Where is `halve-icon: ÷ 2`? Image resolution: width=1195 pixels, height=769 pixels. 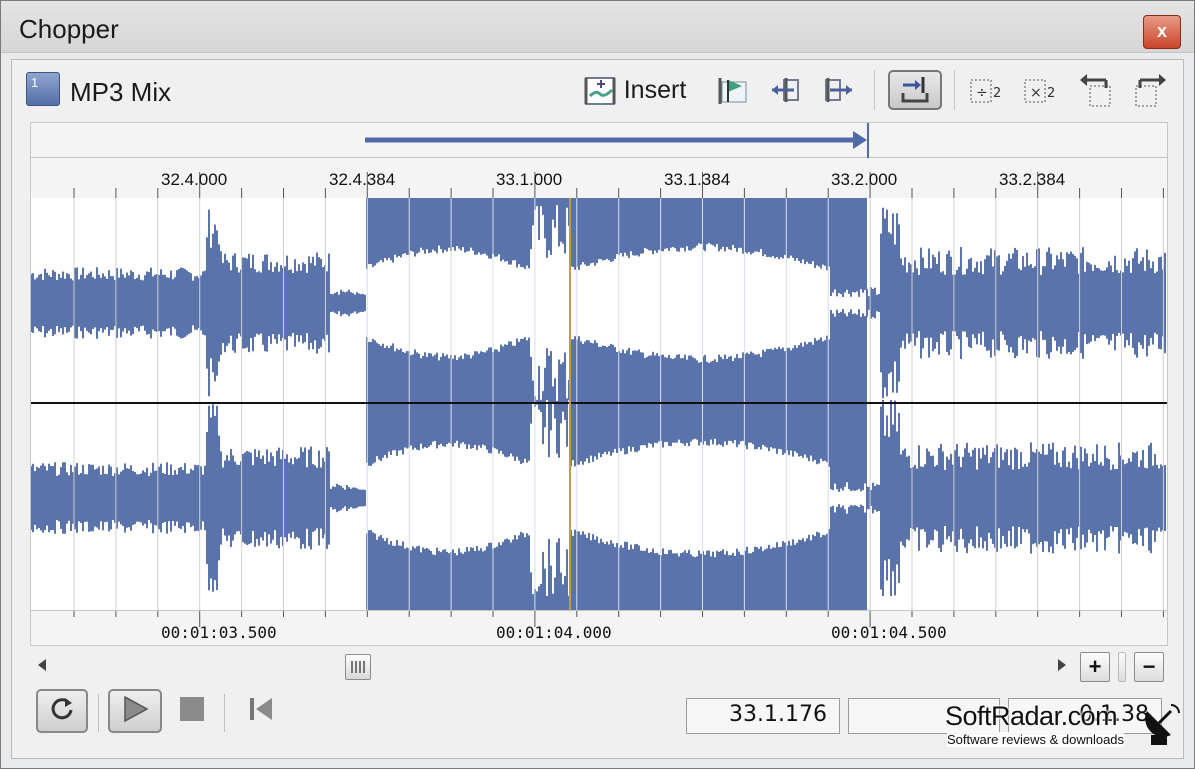
halve-icon: ÷ 2 is located at coordinates (987, 90).